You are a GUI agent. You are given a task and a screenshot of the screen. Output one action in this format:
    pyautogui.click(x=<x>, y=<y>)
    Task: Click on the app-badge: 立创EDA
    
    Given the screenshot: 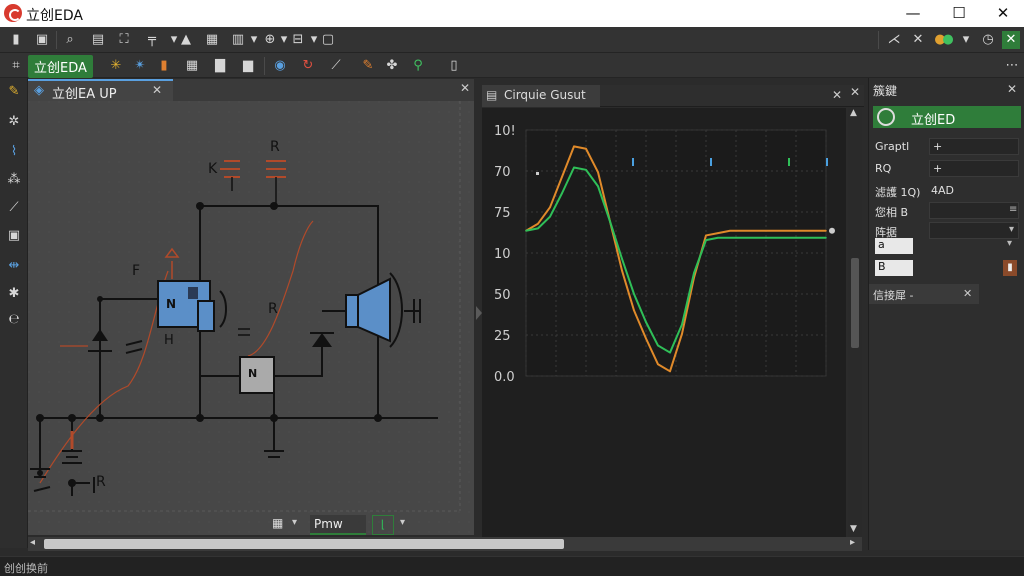 What is the action you would take?
    pyautogui.click(x=60, y=66)
    